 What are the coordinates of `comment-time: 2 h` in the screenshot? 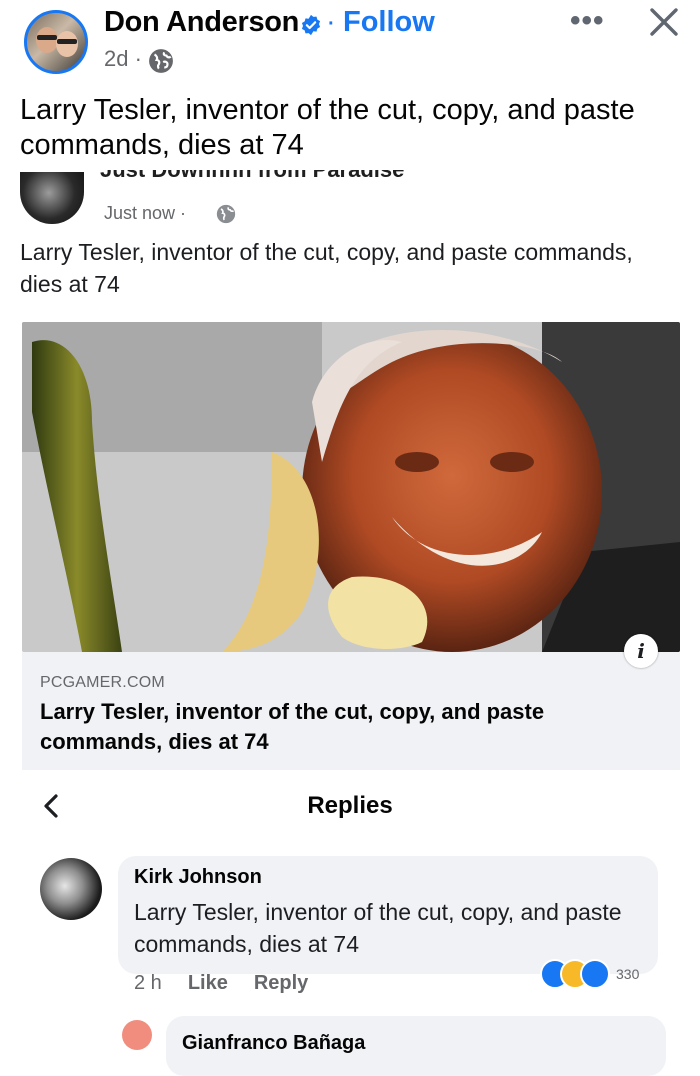 It's located at (148, 983).